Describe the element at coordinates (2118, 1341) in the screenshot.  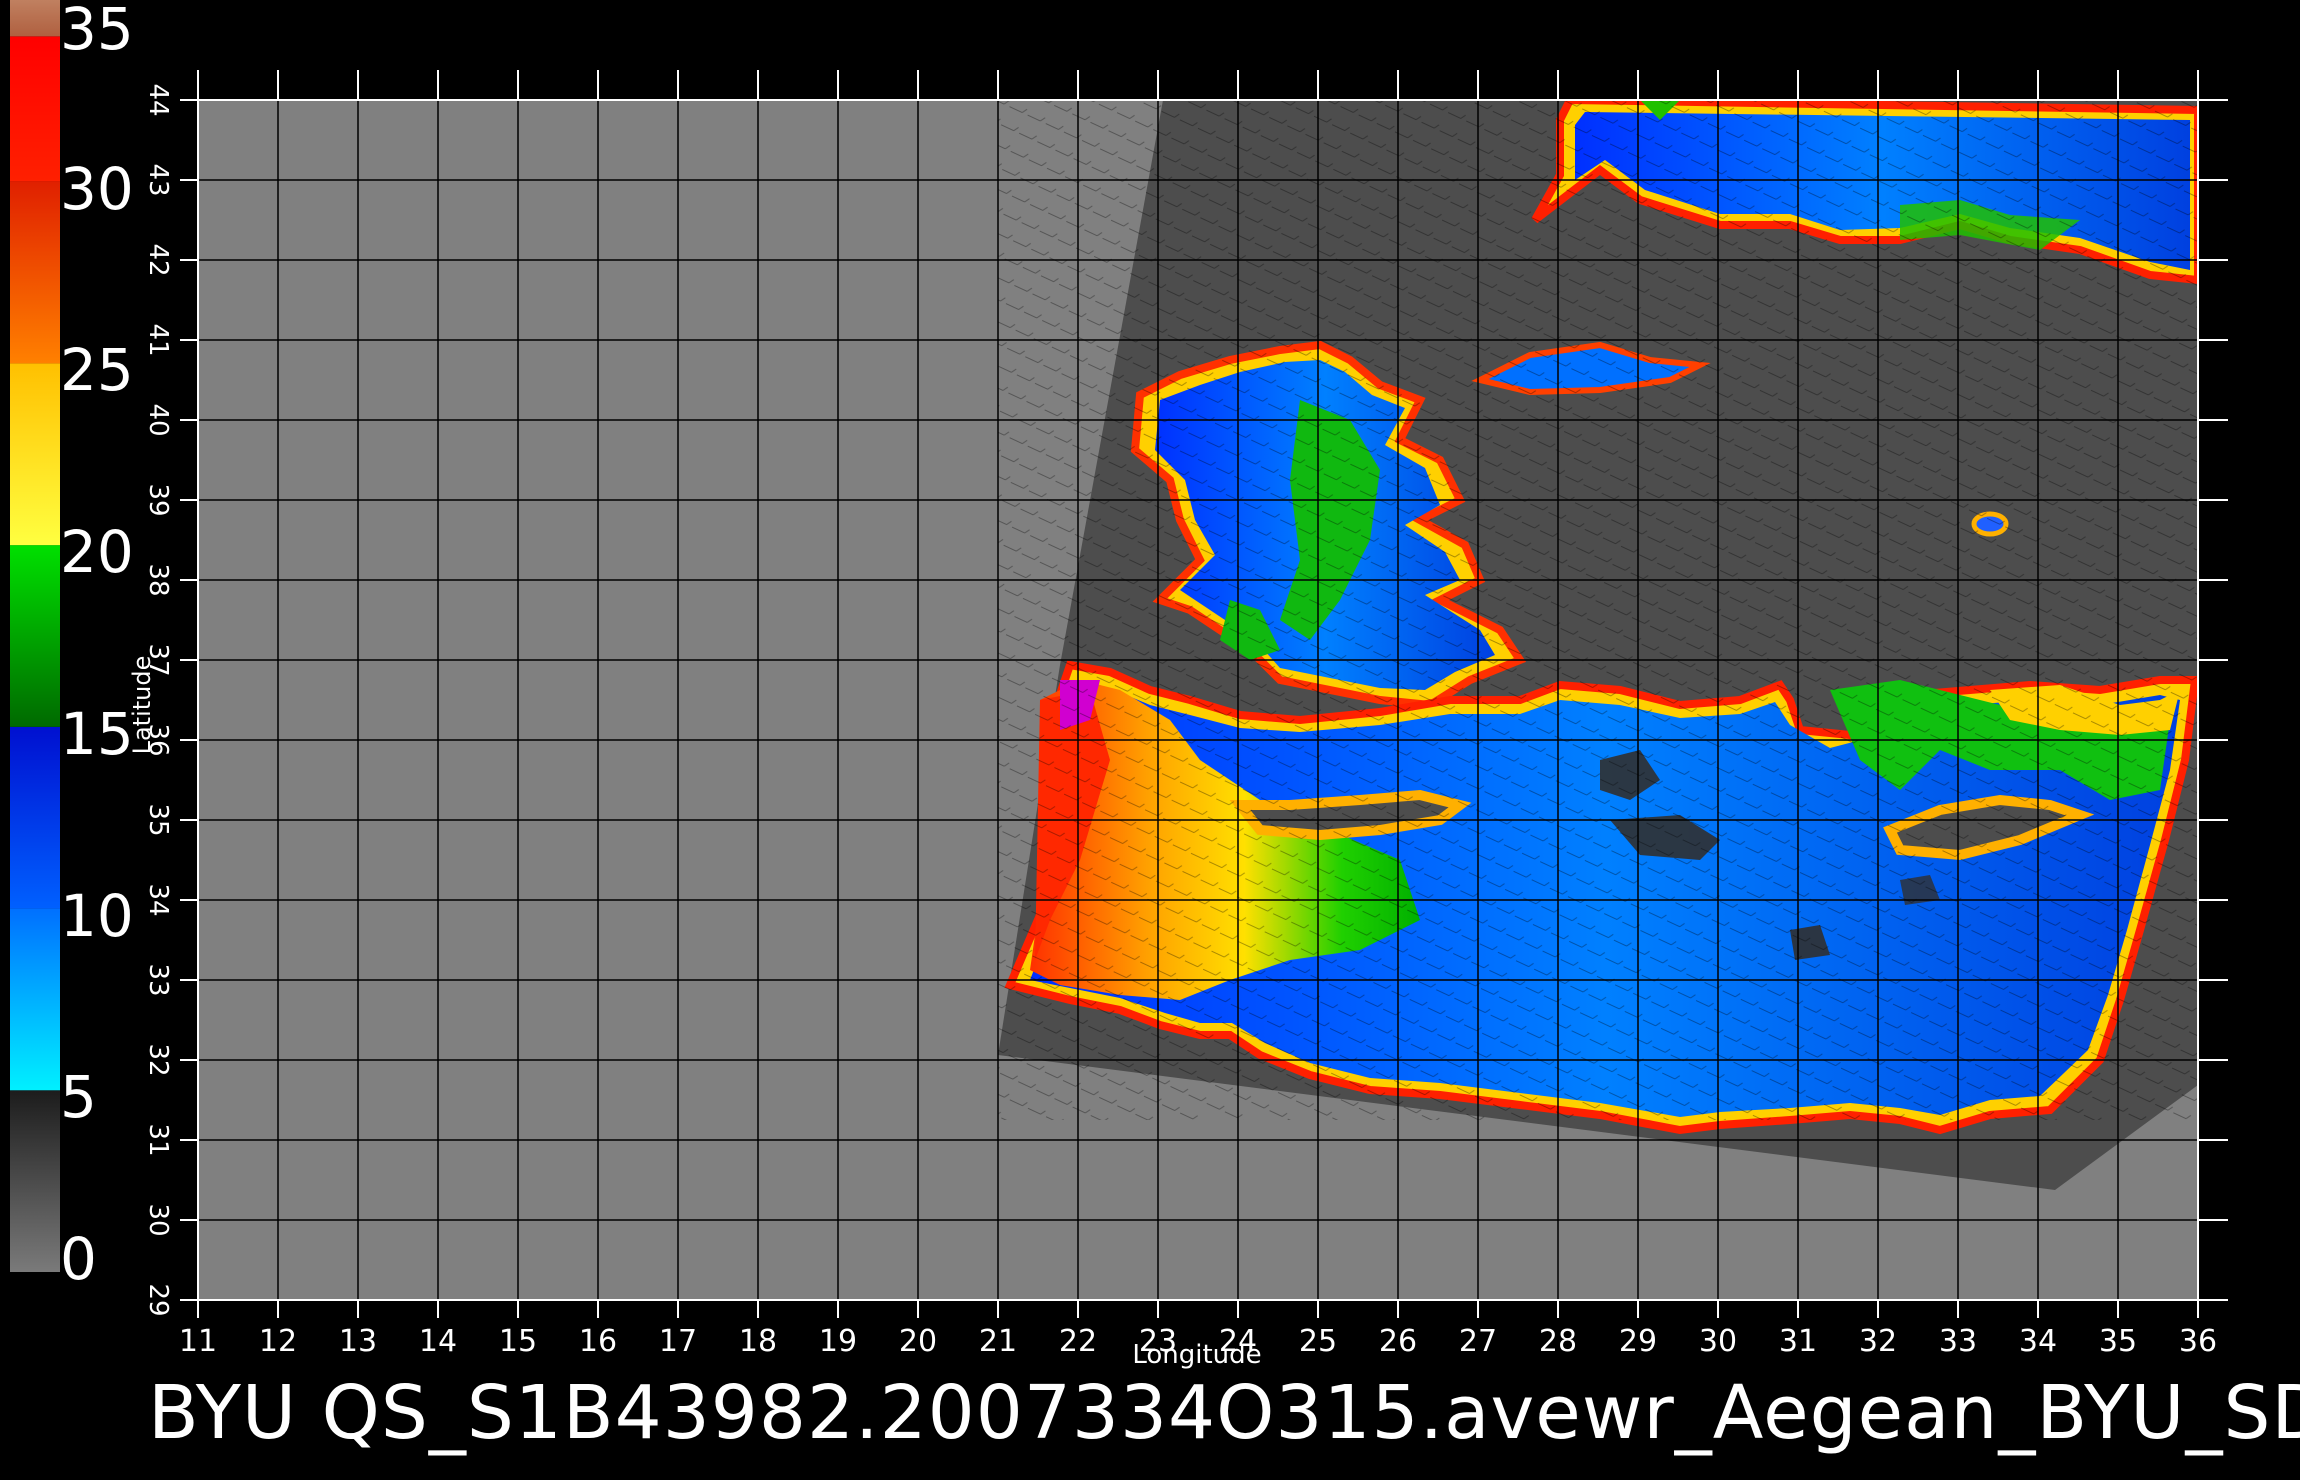
I see `x-tick-label: 35` at that location.